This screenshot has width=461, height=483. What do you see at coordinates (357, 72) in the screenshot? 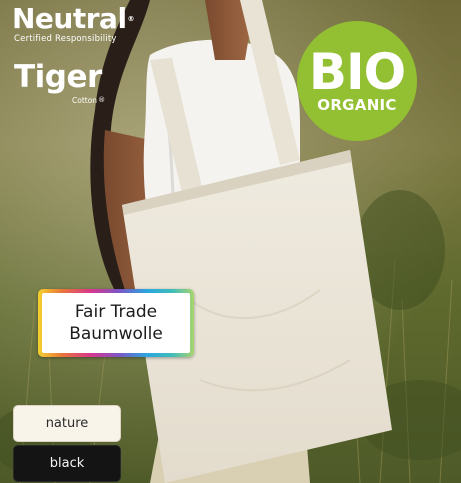
I see `bio-badge-title: BIO` at bounding box center [357, 72].